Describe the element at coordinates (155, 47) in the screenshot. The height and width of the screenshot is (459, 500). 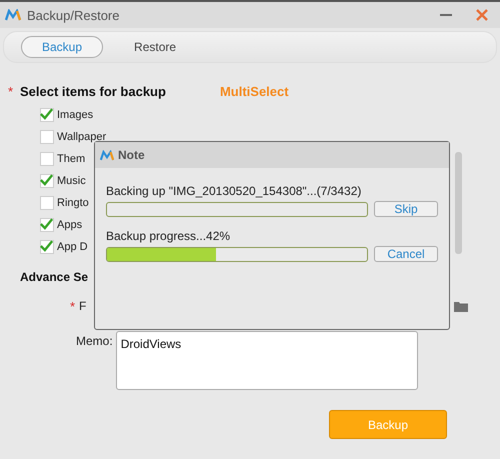
I see `tab: Restore` at that location.